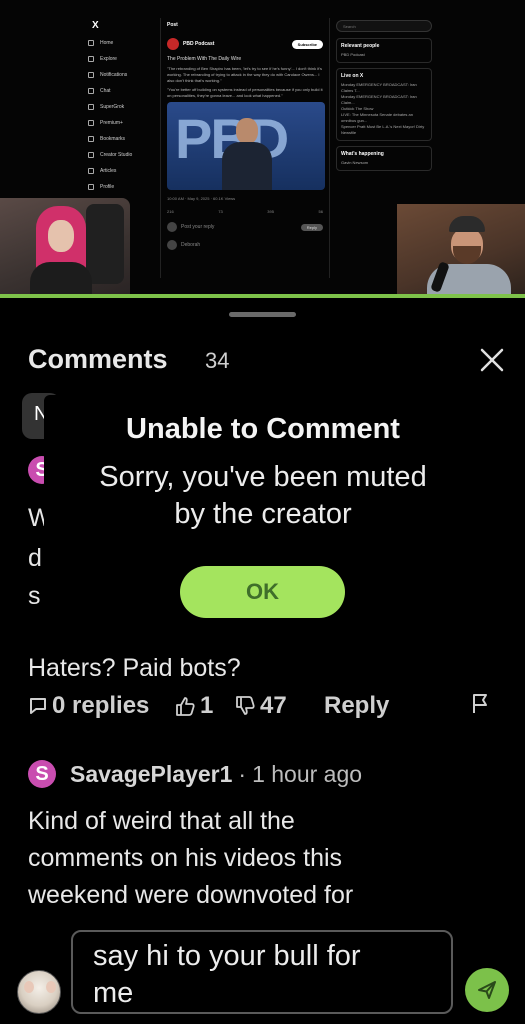 Image resolution: width=525 pixels, height=1024 pixels. I want to click on send-icon, so click(487, 990).